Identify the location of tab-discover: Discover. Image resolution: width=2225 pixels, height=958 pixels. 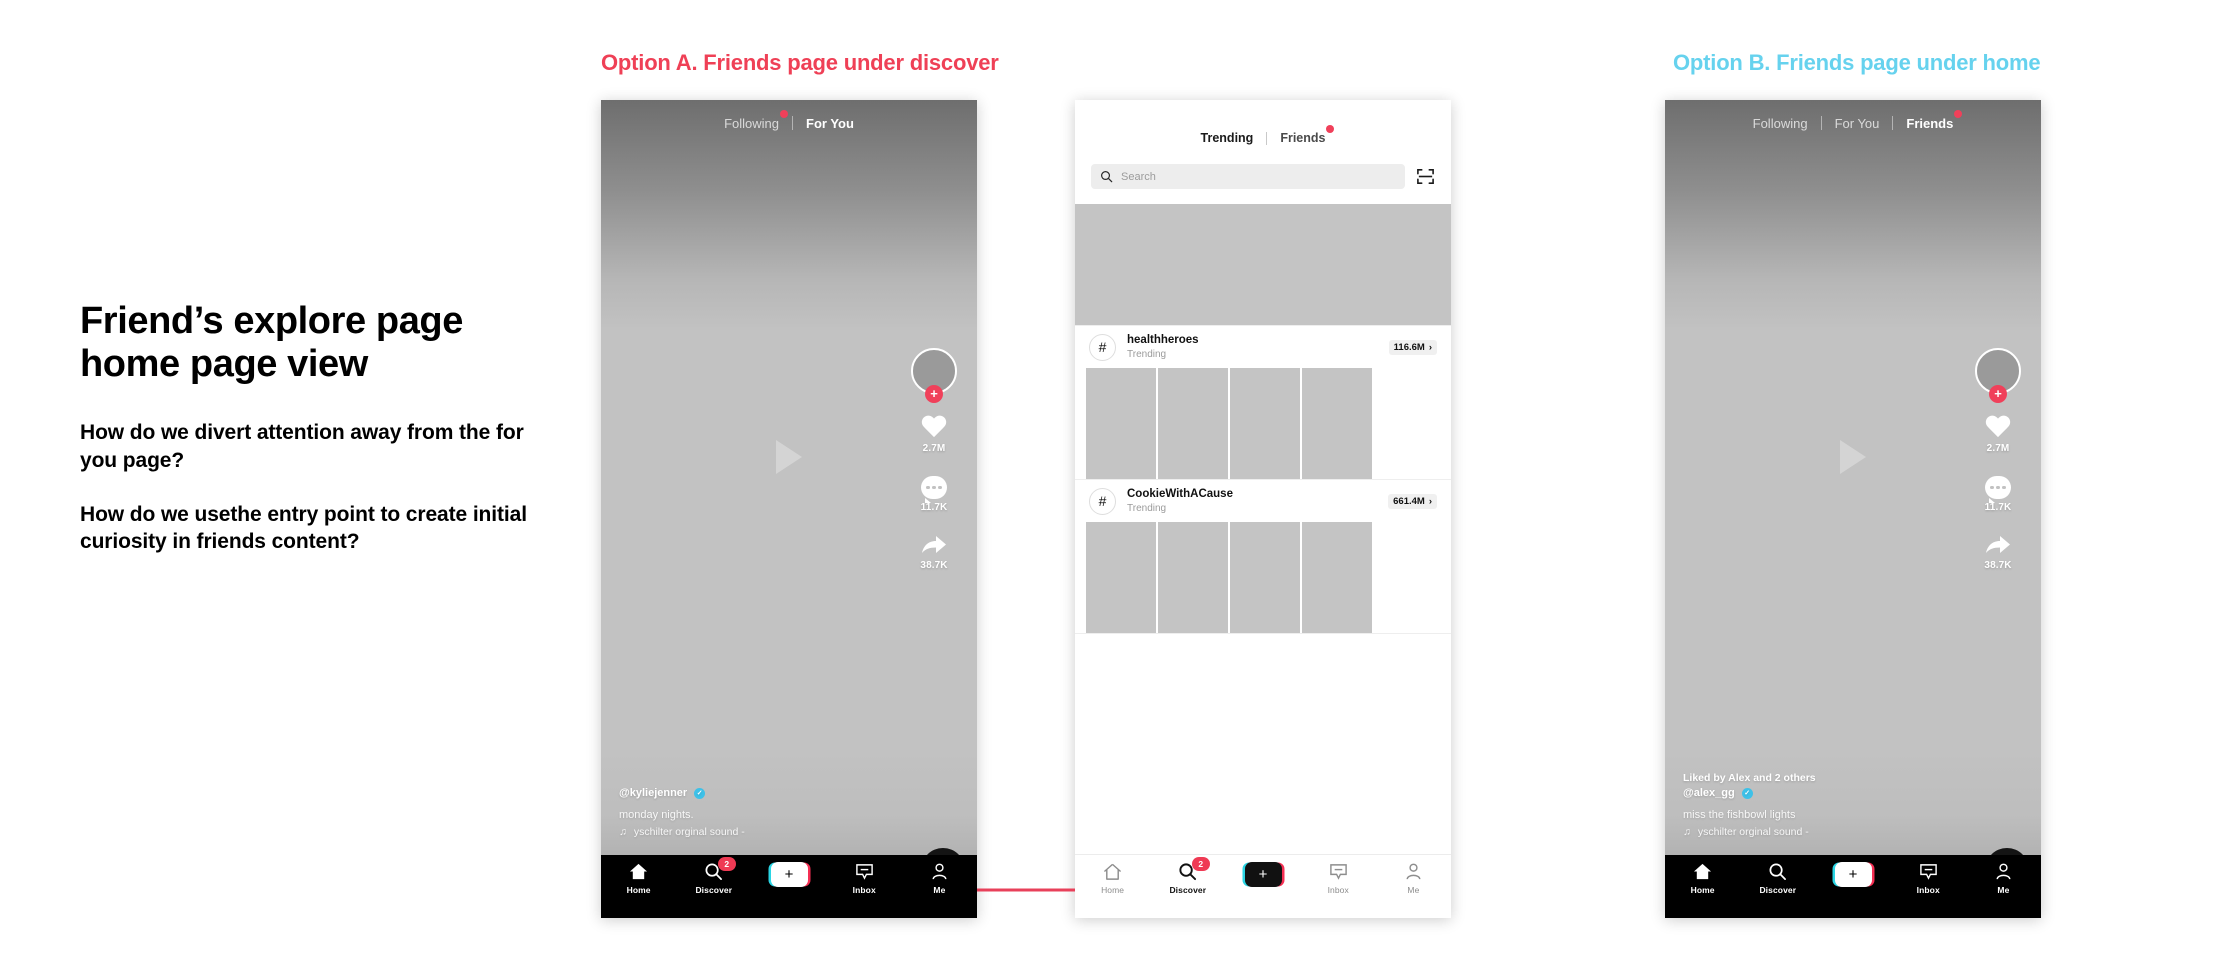
(1777, 878).